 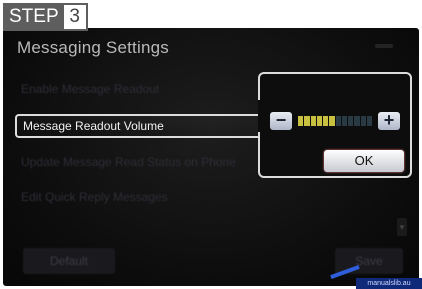 I want to click on volume-plus-button: +, so click(x=389, y=120).